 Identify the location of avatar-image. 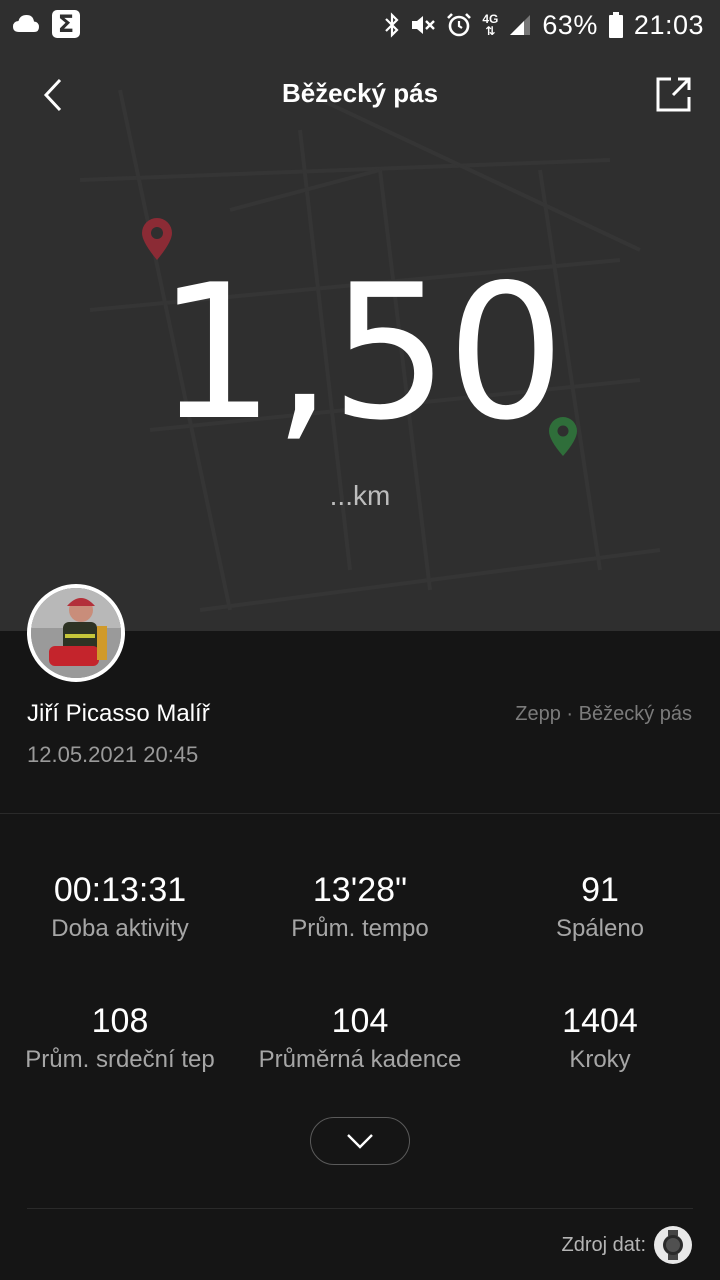
(76, 633).